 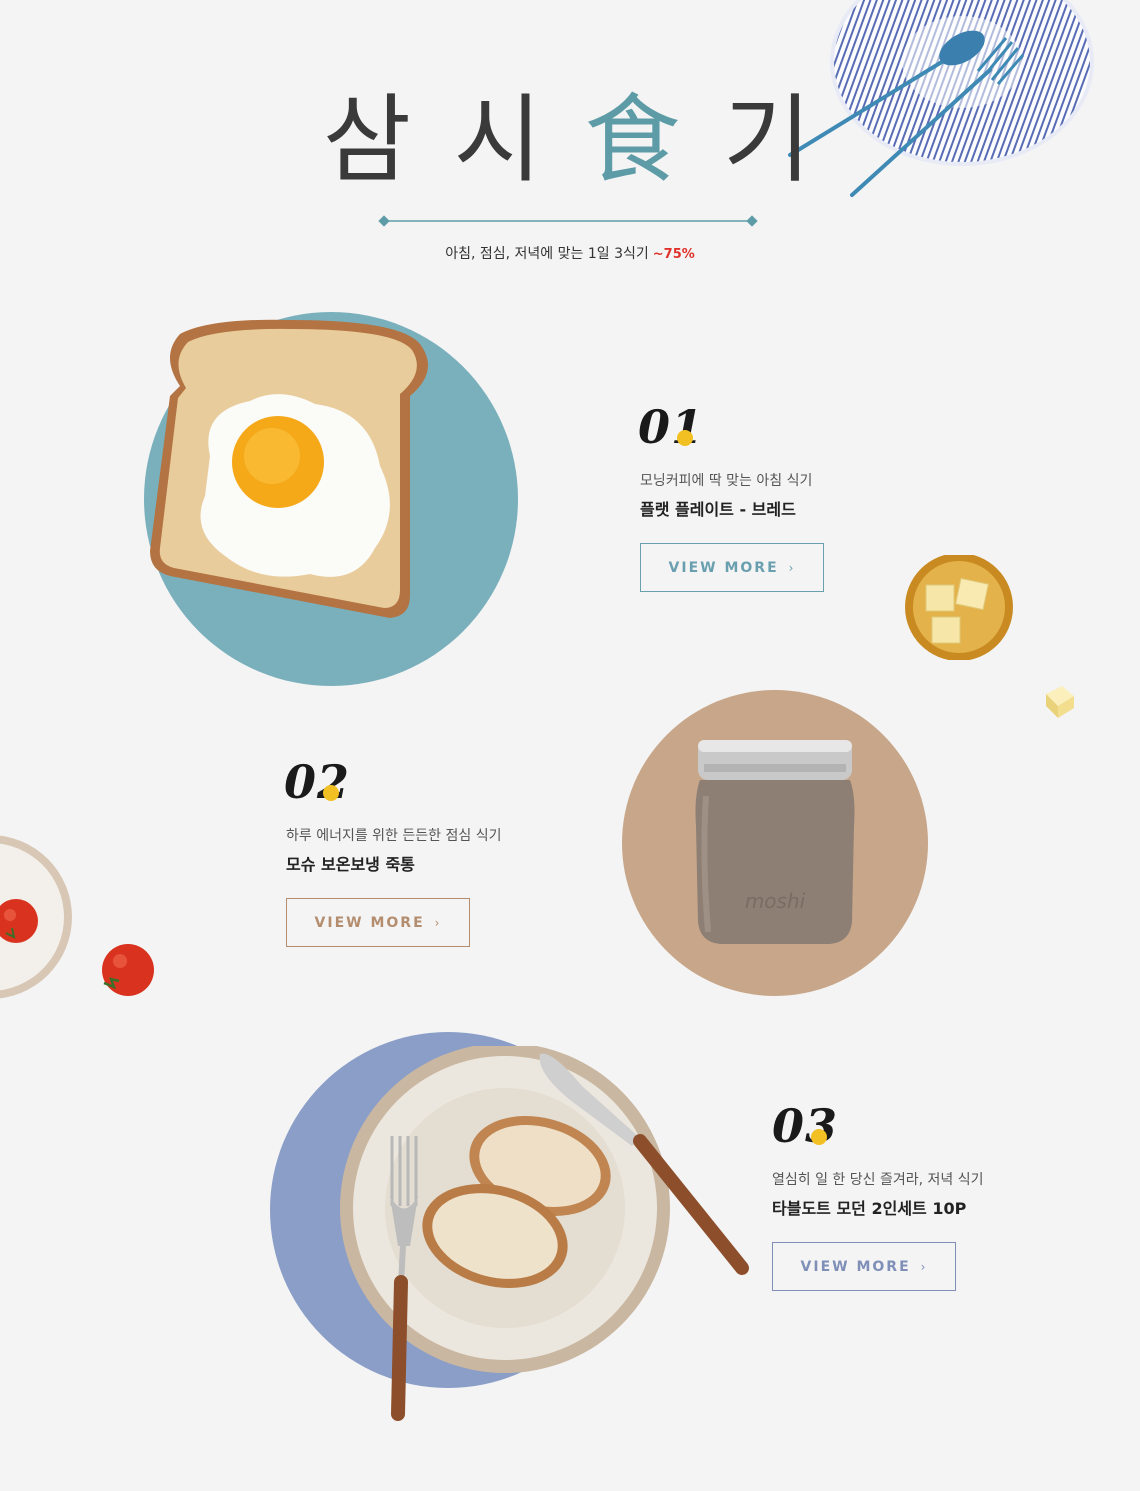 I want to click on tomato-plate-image, so click(x=77, y=917).